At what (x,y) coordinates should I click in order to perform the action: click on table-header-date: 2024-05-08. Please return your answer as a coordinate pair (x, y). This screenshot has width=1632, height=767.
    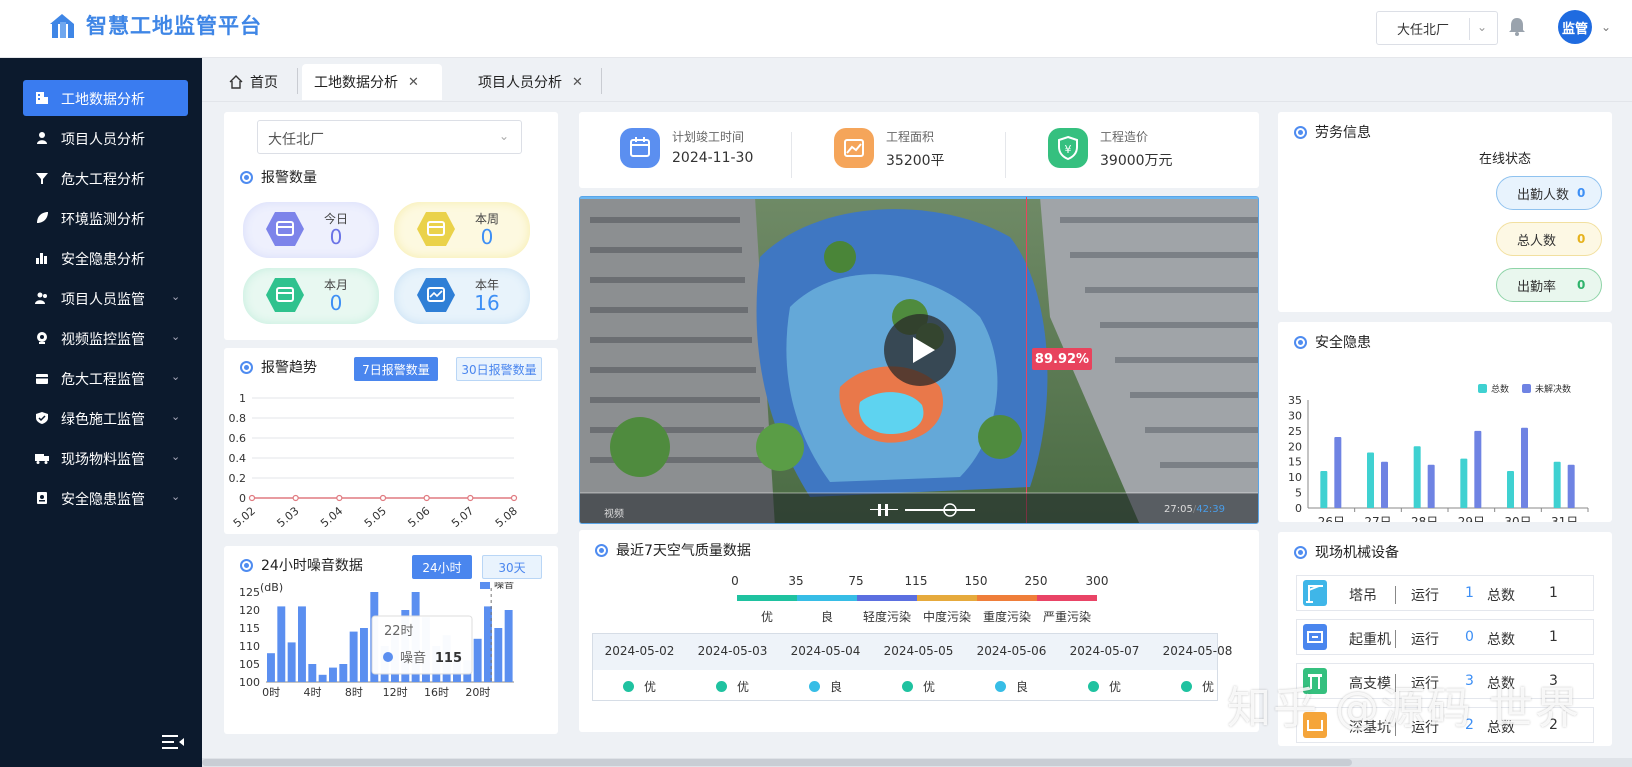
    Looking at the image, I should click on (1197, 651).